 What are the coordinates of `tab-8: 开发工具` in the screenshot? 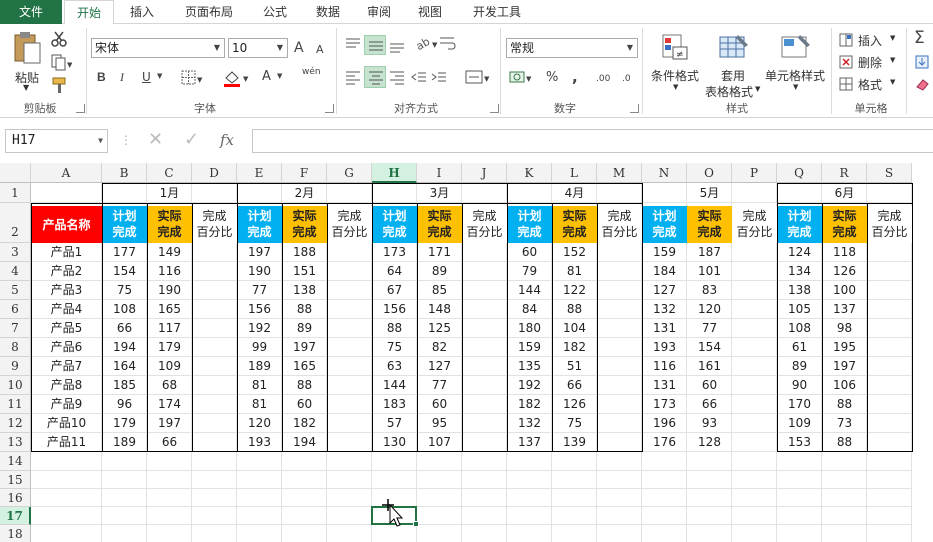 It's located at (497, 12).